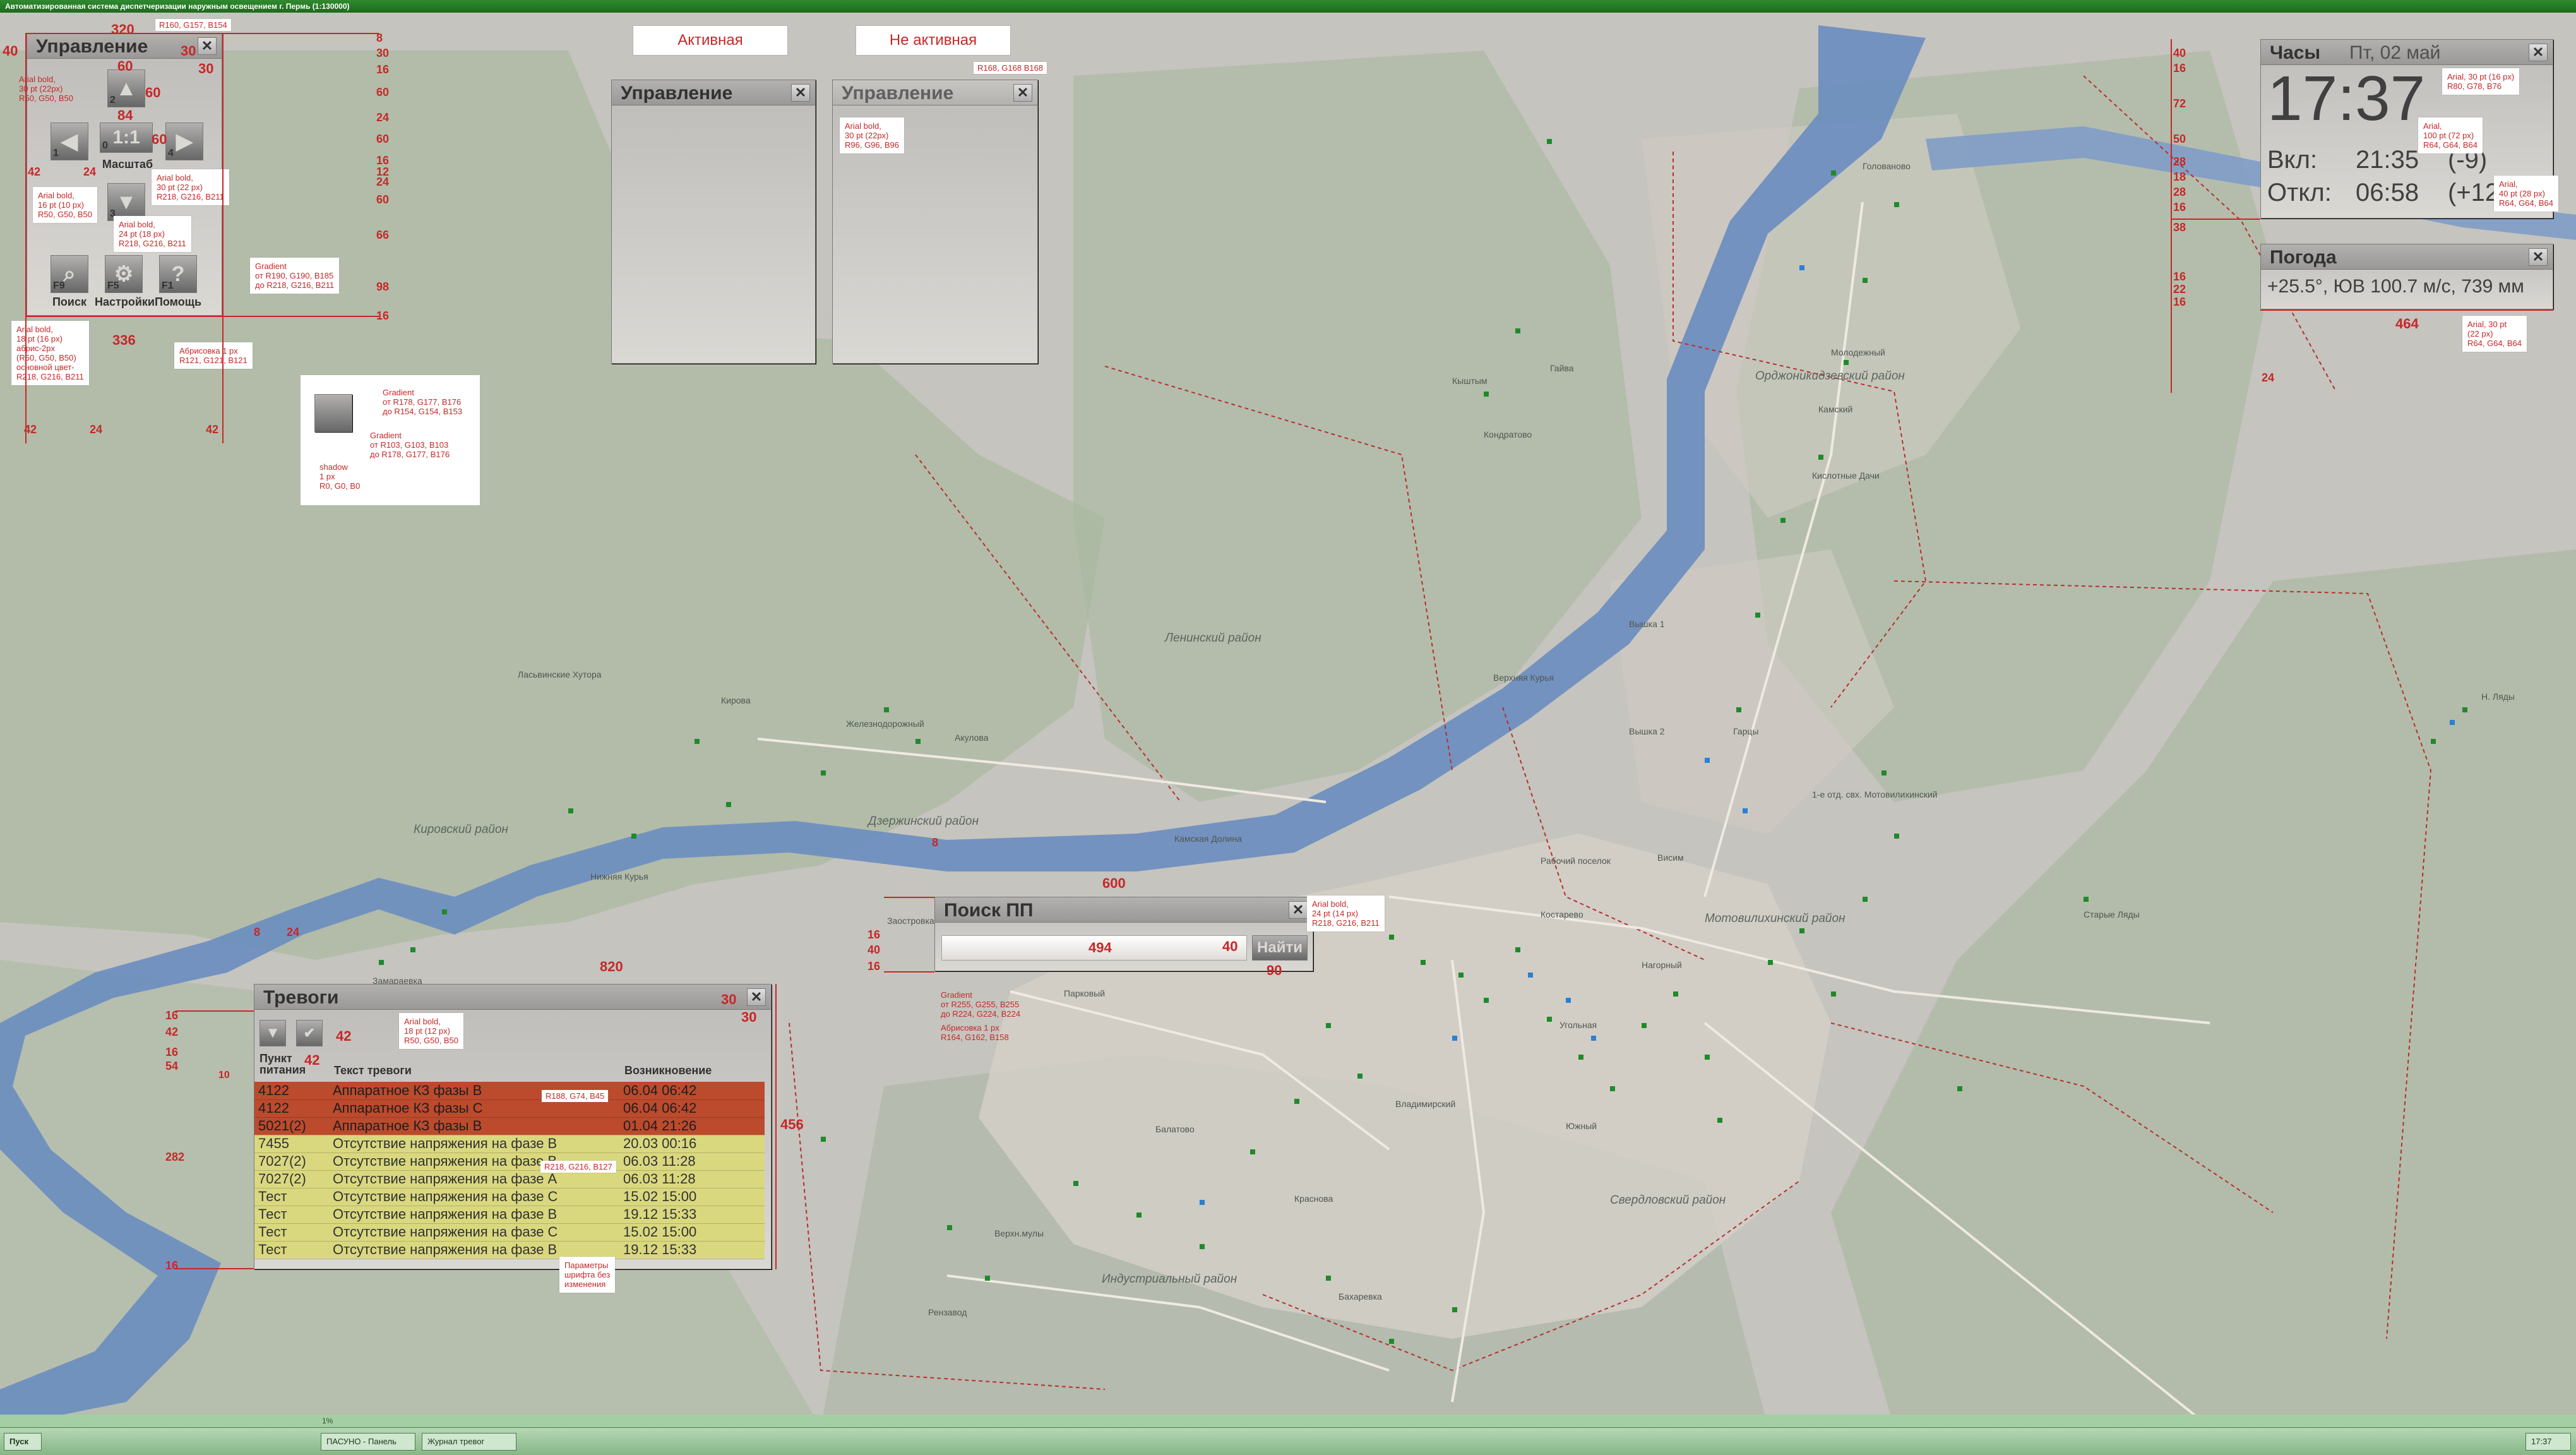 The width and height of the screenshot is (2576, 1455). Describe the element at coordinates (756, 997) in the screenshot. I see `alarms-close-button: ✕` at that location.